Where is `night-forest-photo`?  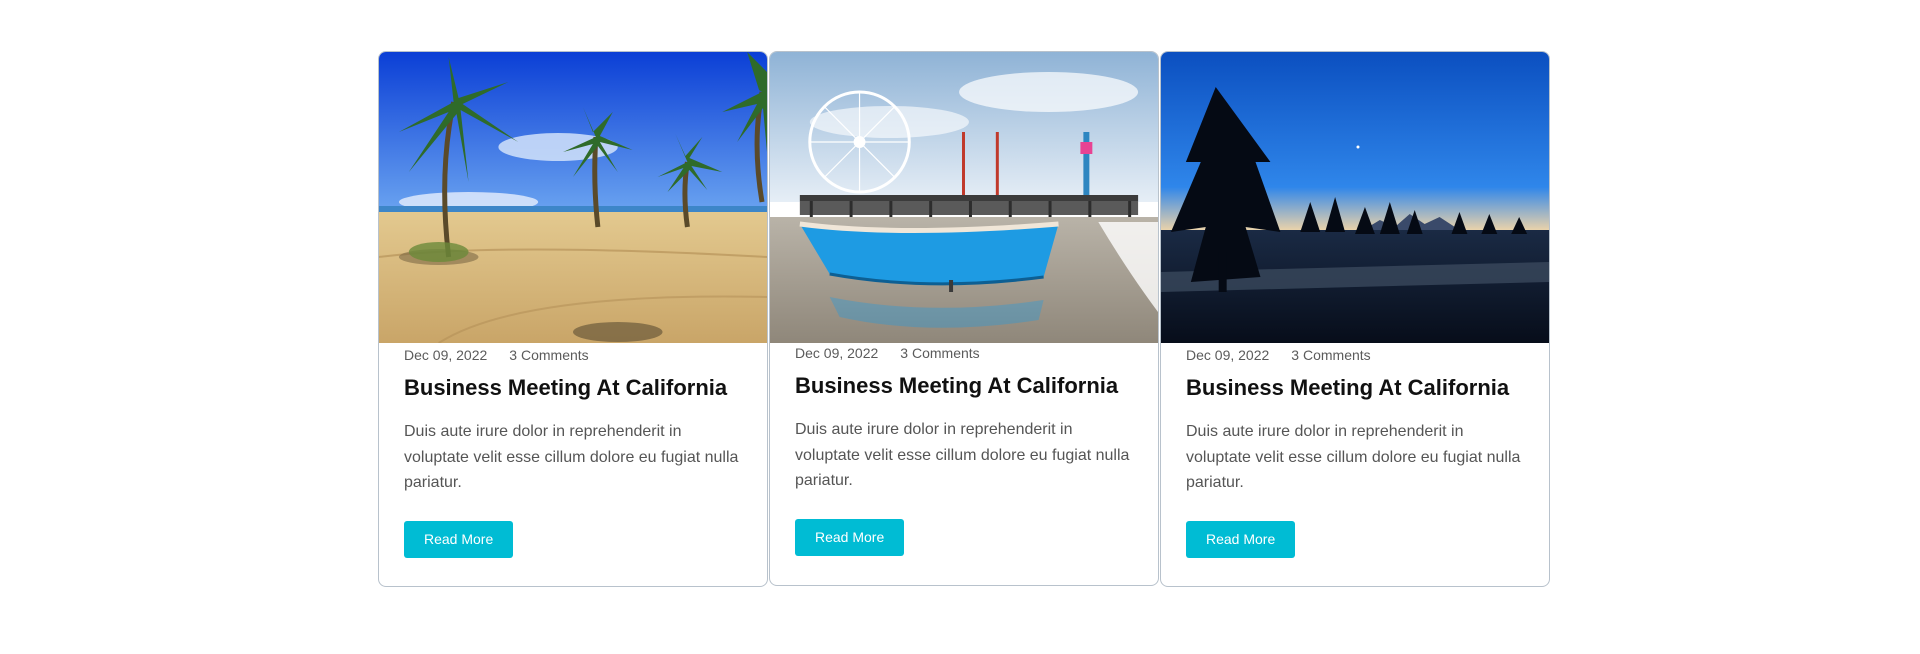
night-forest-photo is located at coordinates (1355, 197).